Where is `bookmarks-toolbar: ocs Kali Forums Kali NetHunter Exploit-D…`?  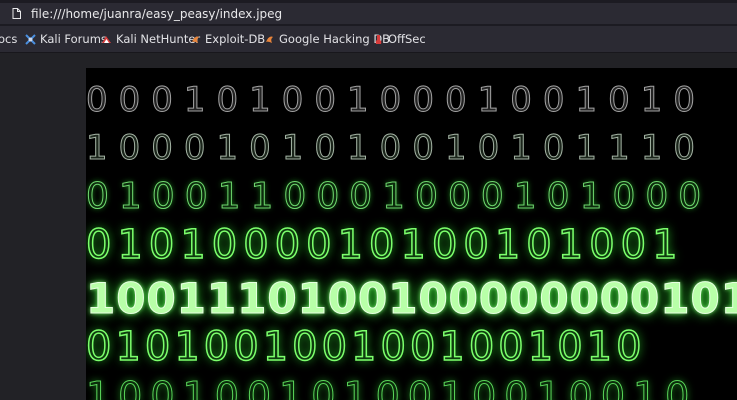 bookmarks-toolbar: ocs Kali Forums Kali NetHunter Exploit-D… is located at coordinates (368, 39).